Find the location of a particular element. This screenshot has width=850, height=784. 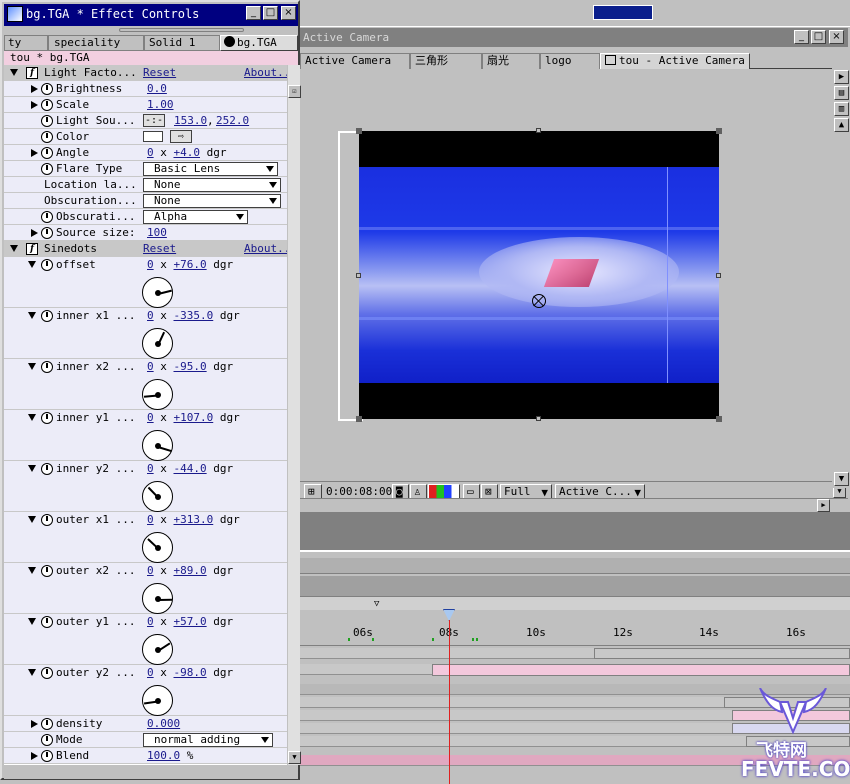

param-value-y: 252.0 is located at coordinates (232, 120).